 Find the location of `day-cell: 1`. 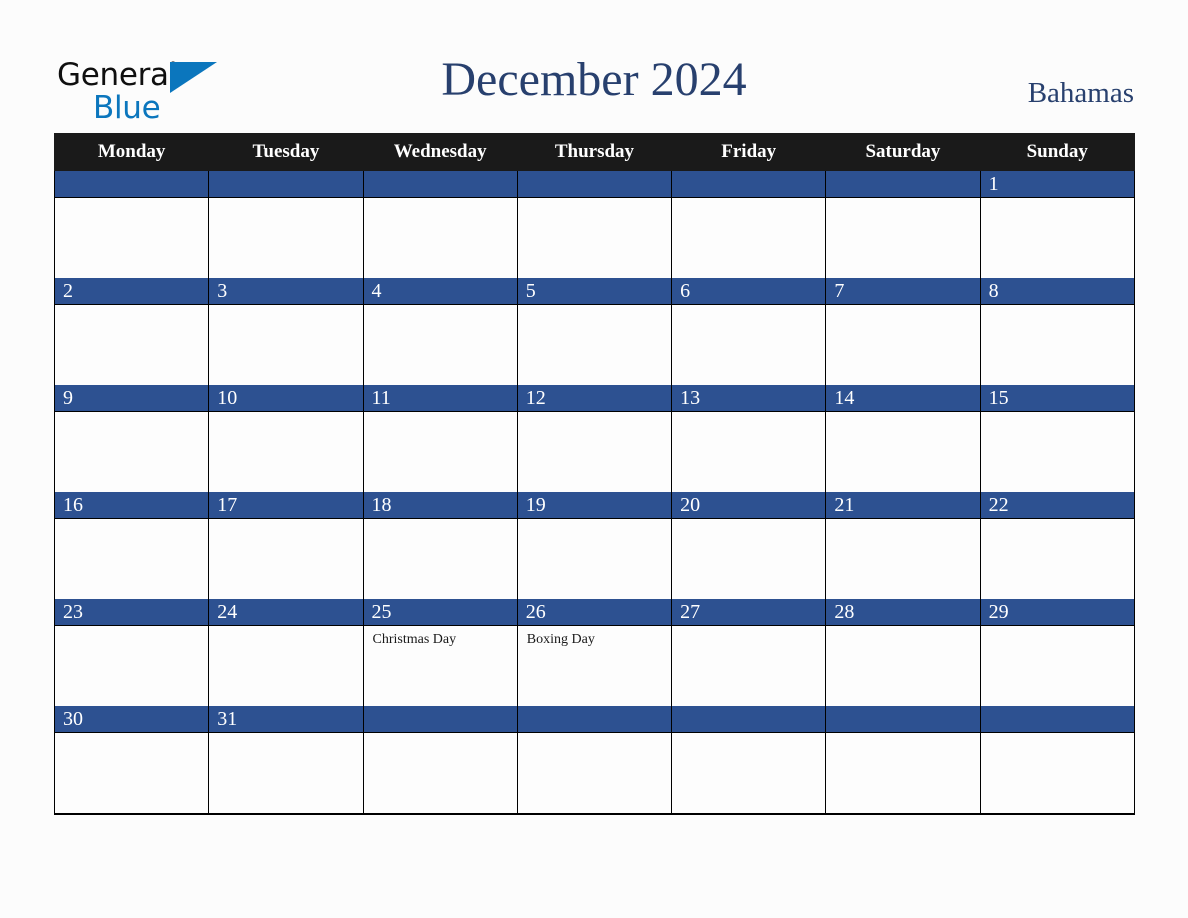

day-cell: 1 is located at coordinates (1057, 224).